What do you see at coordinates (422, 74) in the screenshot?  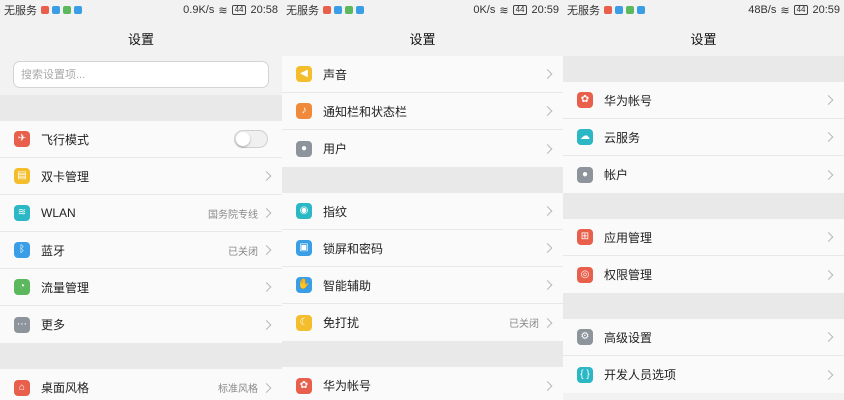 I see `settings-item-sound: ◀ 声音` at bounding box center [422, 74].